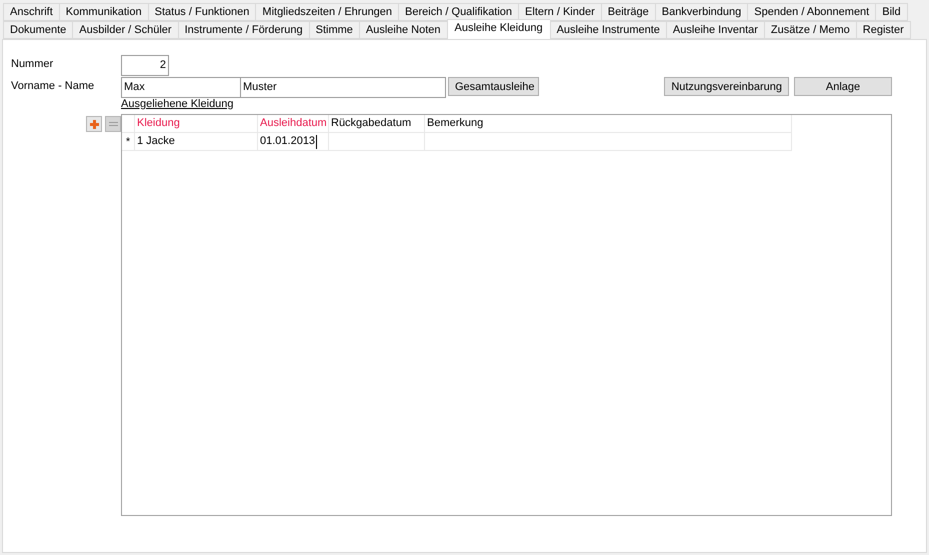 This screenshot has width=929, height=555. Describe the element at coordinates (293, 124) in the screenshot. I see `column-header: Ausleihdatum` at that location.